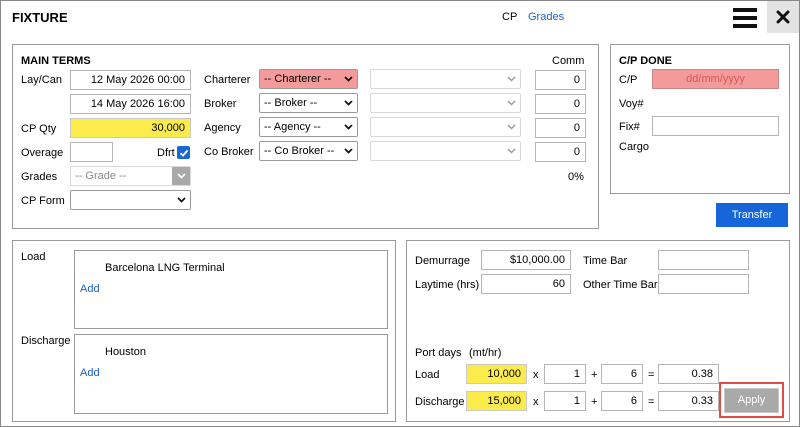  What do you see at coordinates (445, 127) in the screenshot?
I see `agency-contact-select` at bounding box center [445, 127].